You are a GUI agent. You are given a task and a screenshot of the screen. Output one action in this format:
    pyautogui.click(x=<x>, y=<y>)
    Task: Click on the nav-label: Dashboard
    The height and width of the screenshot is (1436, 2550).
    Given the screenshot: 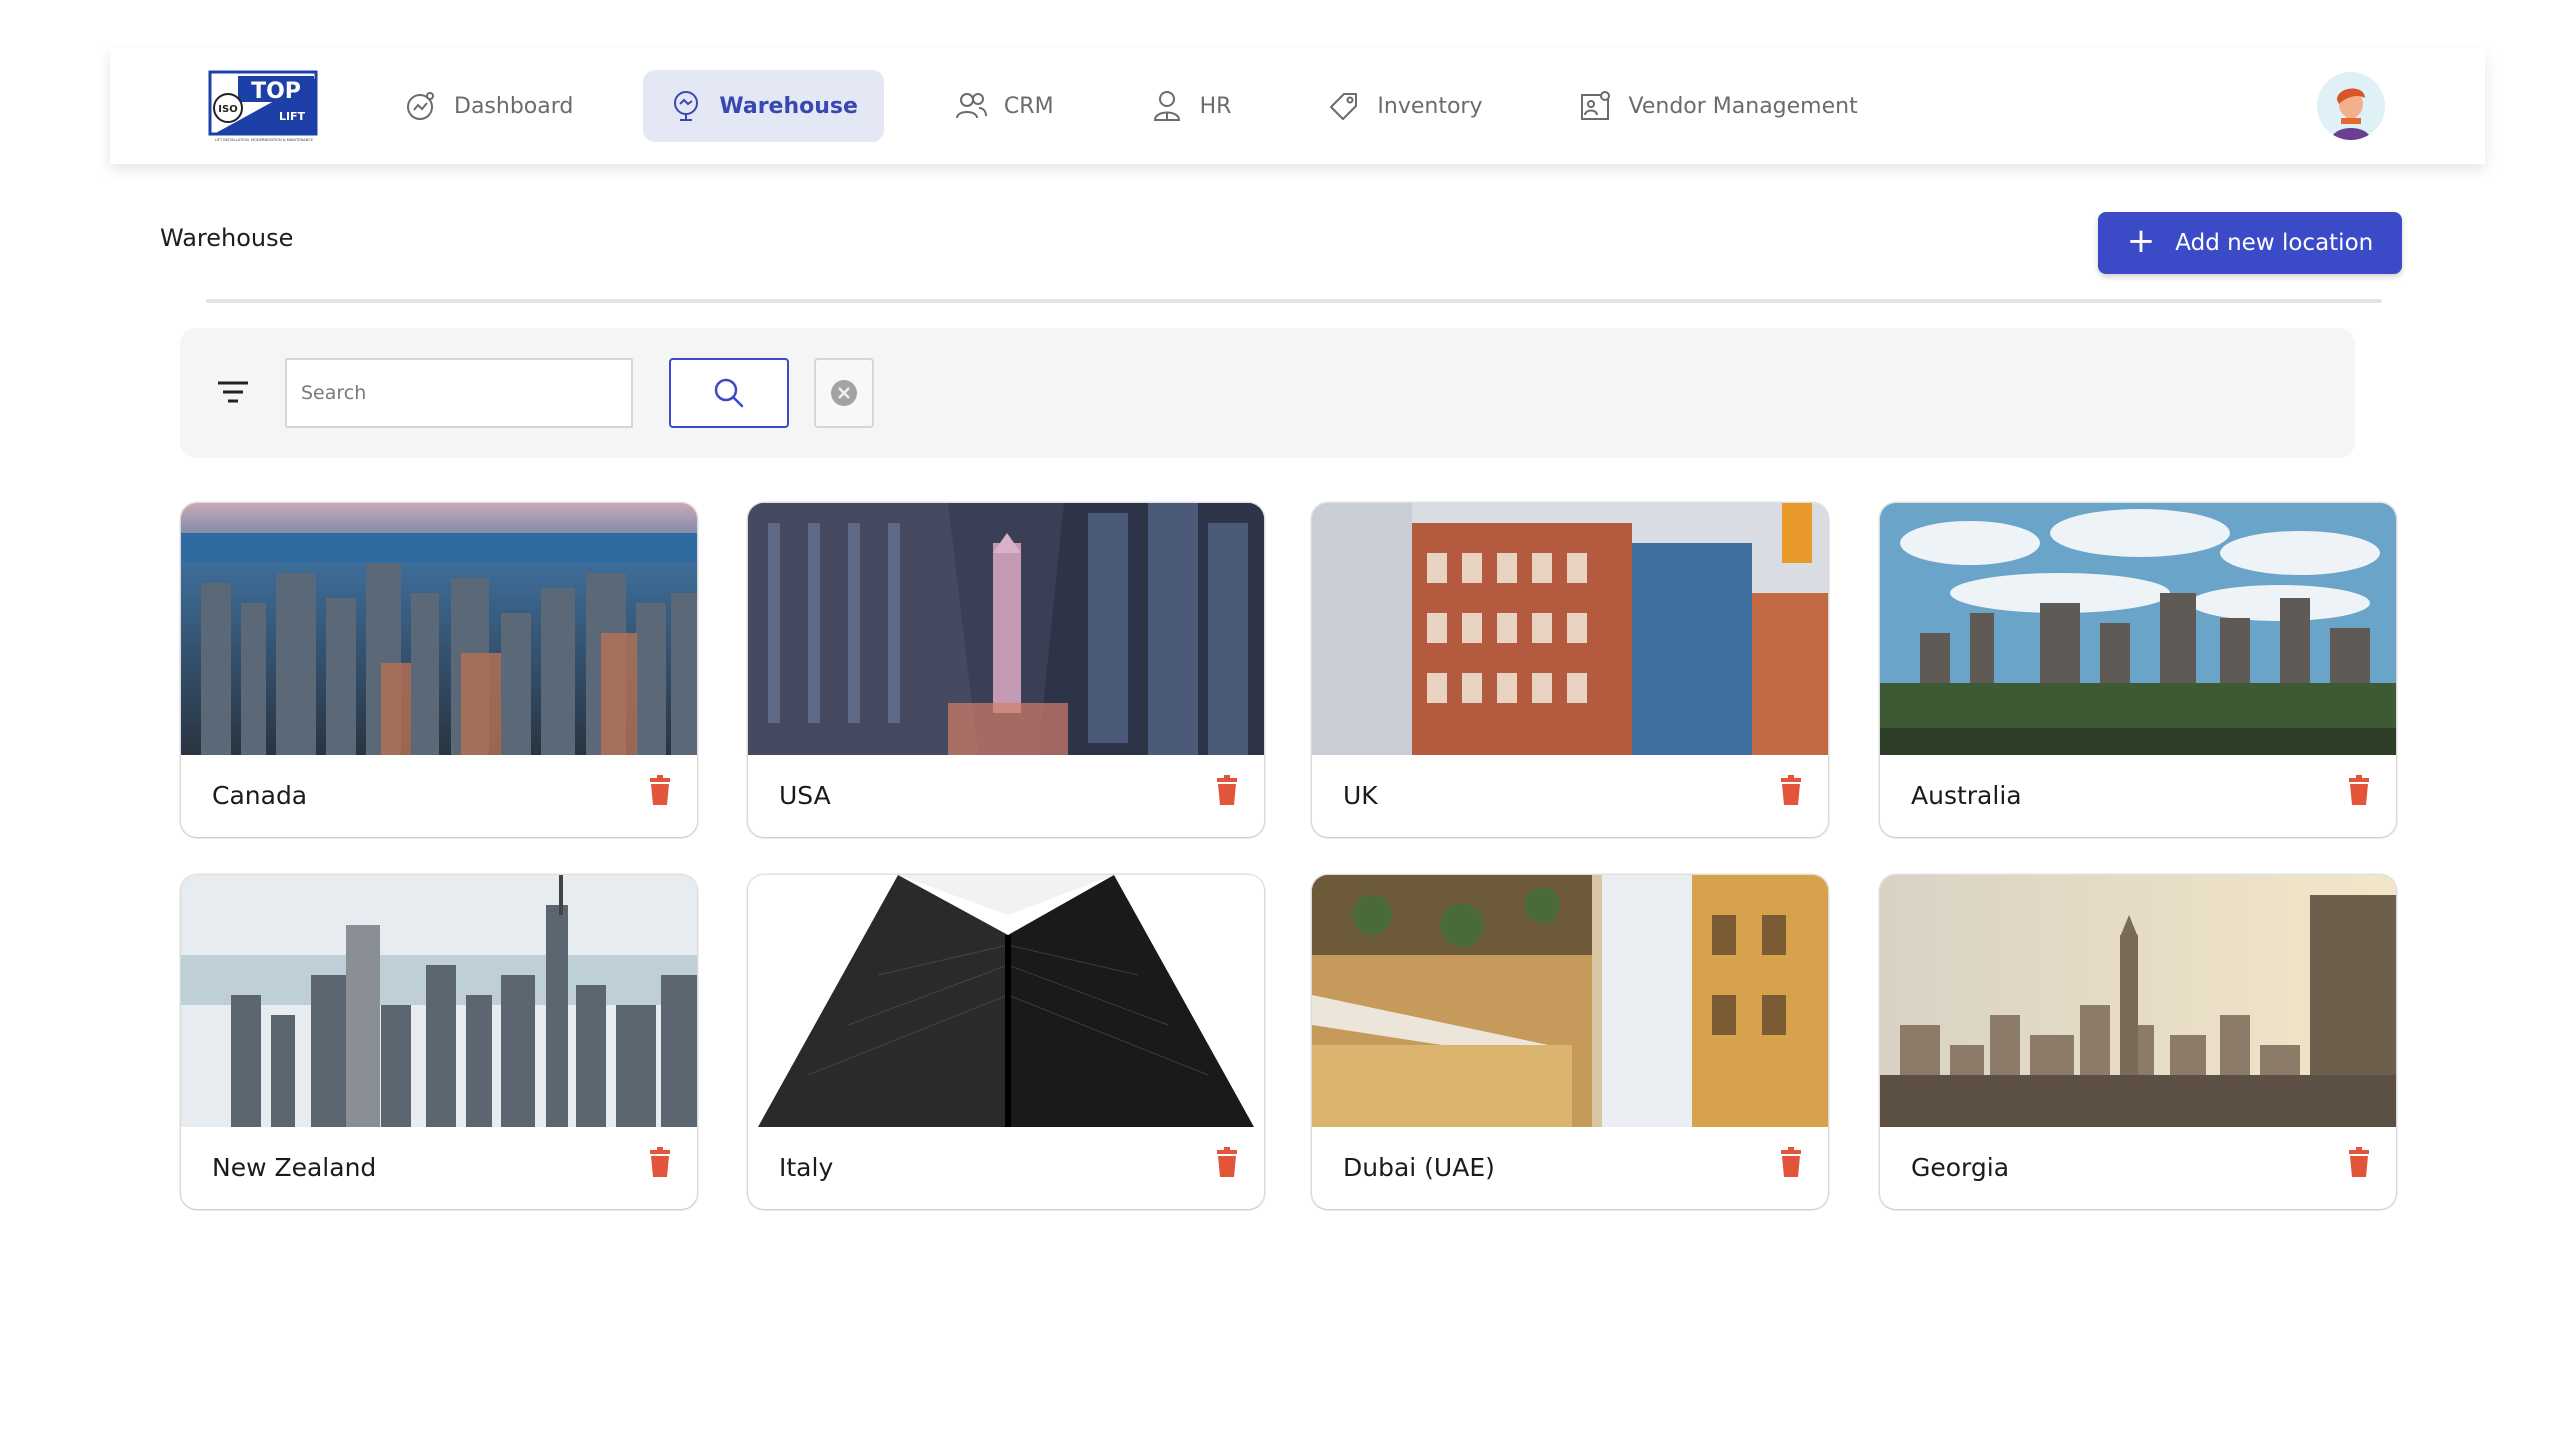 What is the action you would take?
    pyautogui.click(x=514, y=106)
    